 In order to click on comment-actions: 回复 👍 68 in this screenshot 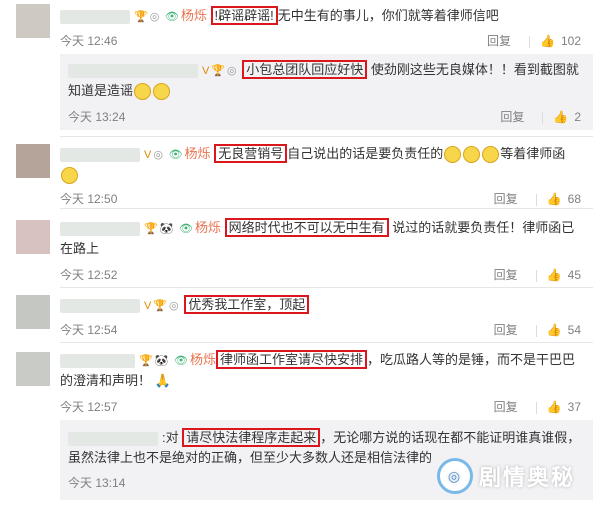, I will do `click(537, 198)`.